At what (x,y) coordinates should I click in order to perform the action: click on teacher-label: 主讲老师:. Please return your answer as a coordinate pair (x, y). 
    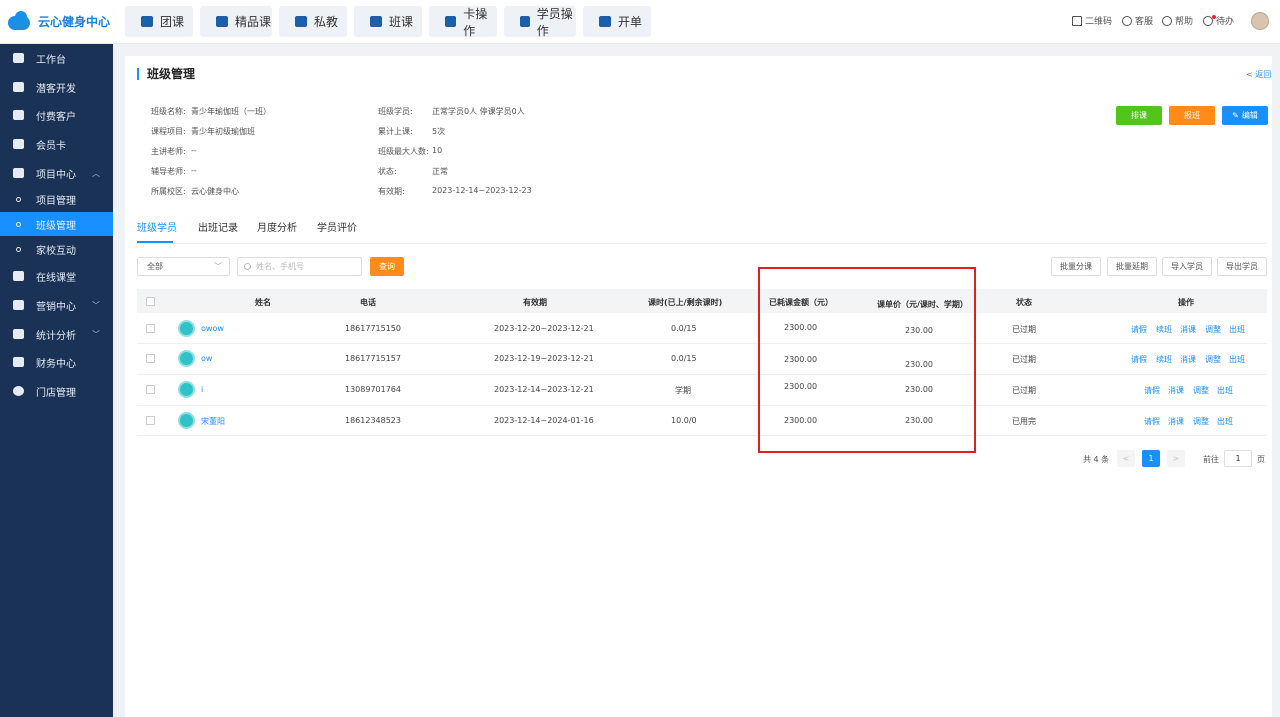
    Looking at the image, I should click on (168, 151).